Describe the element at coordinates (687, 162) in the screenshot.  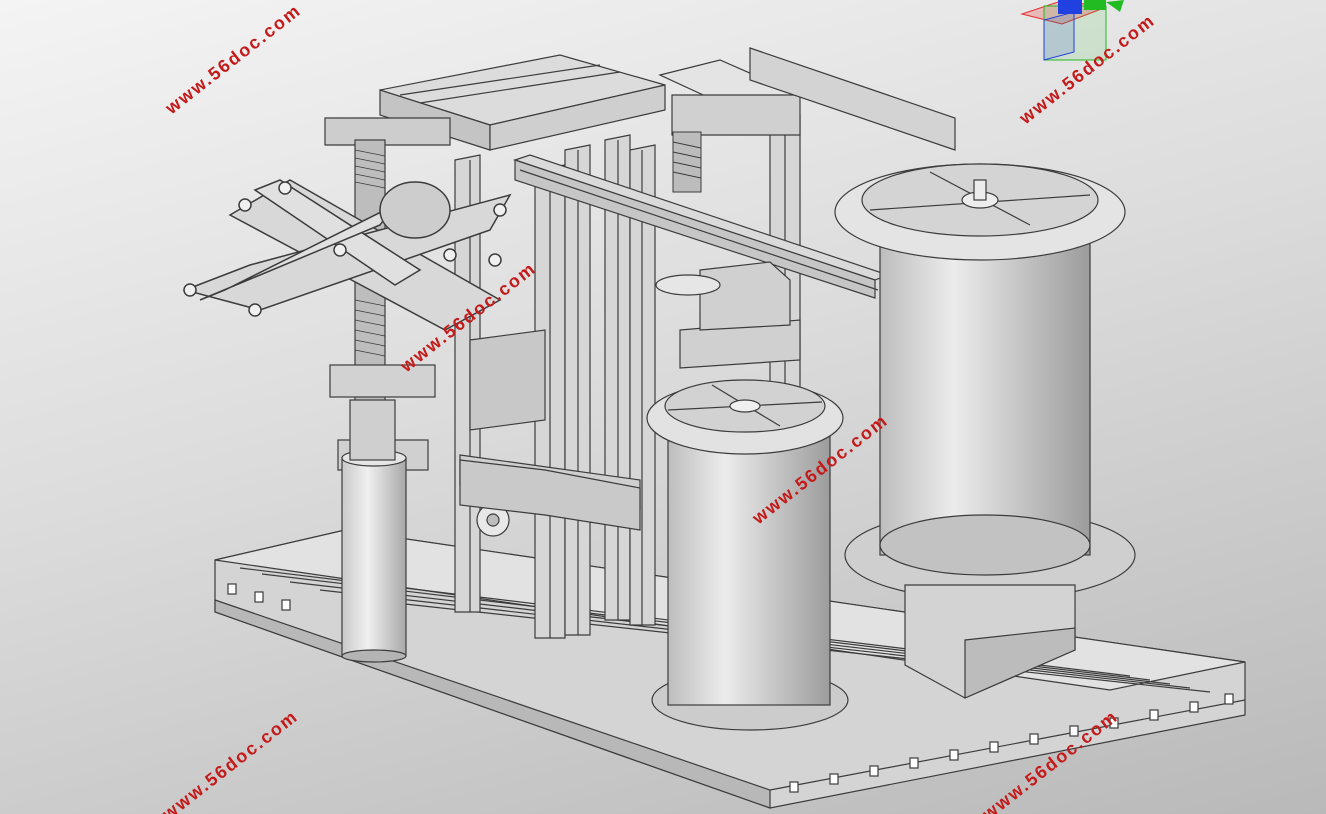
I see `right-lead-screw` at that location.